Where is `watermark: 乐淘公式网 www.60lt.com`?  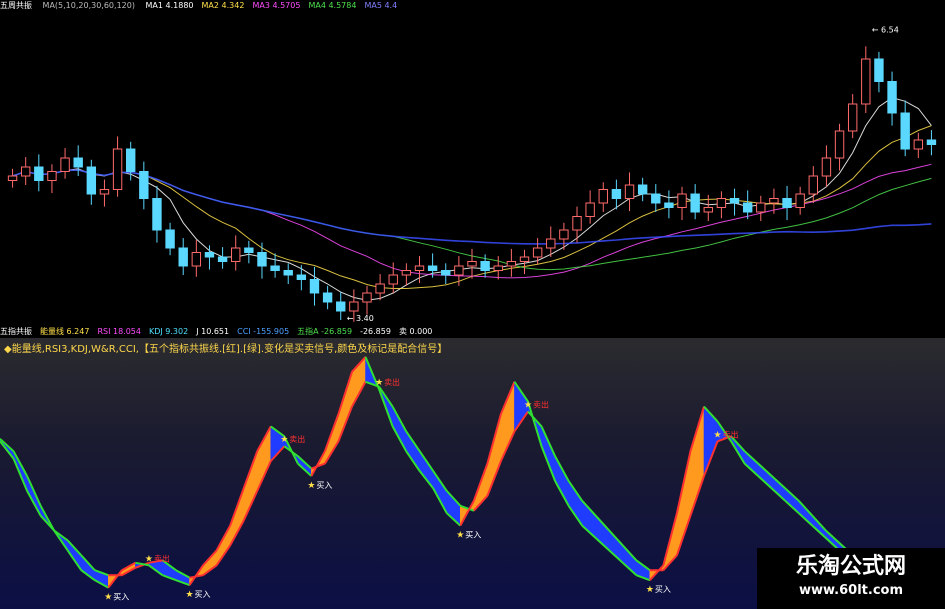 watermark: 乐淘公式网 www.60lt.com is located at coordinates (851, 578).